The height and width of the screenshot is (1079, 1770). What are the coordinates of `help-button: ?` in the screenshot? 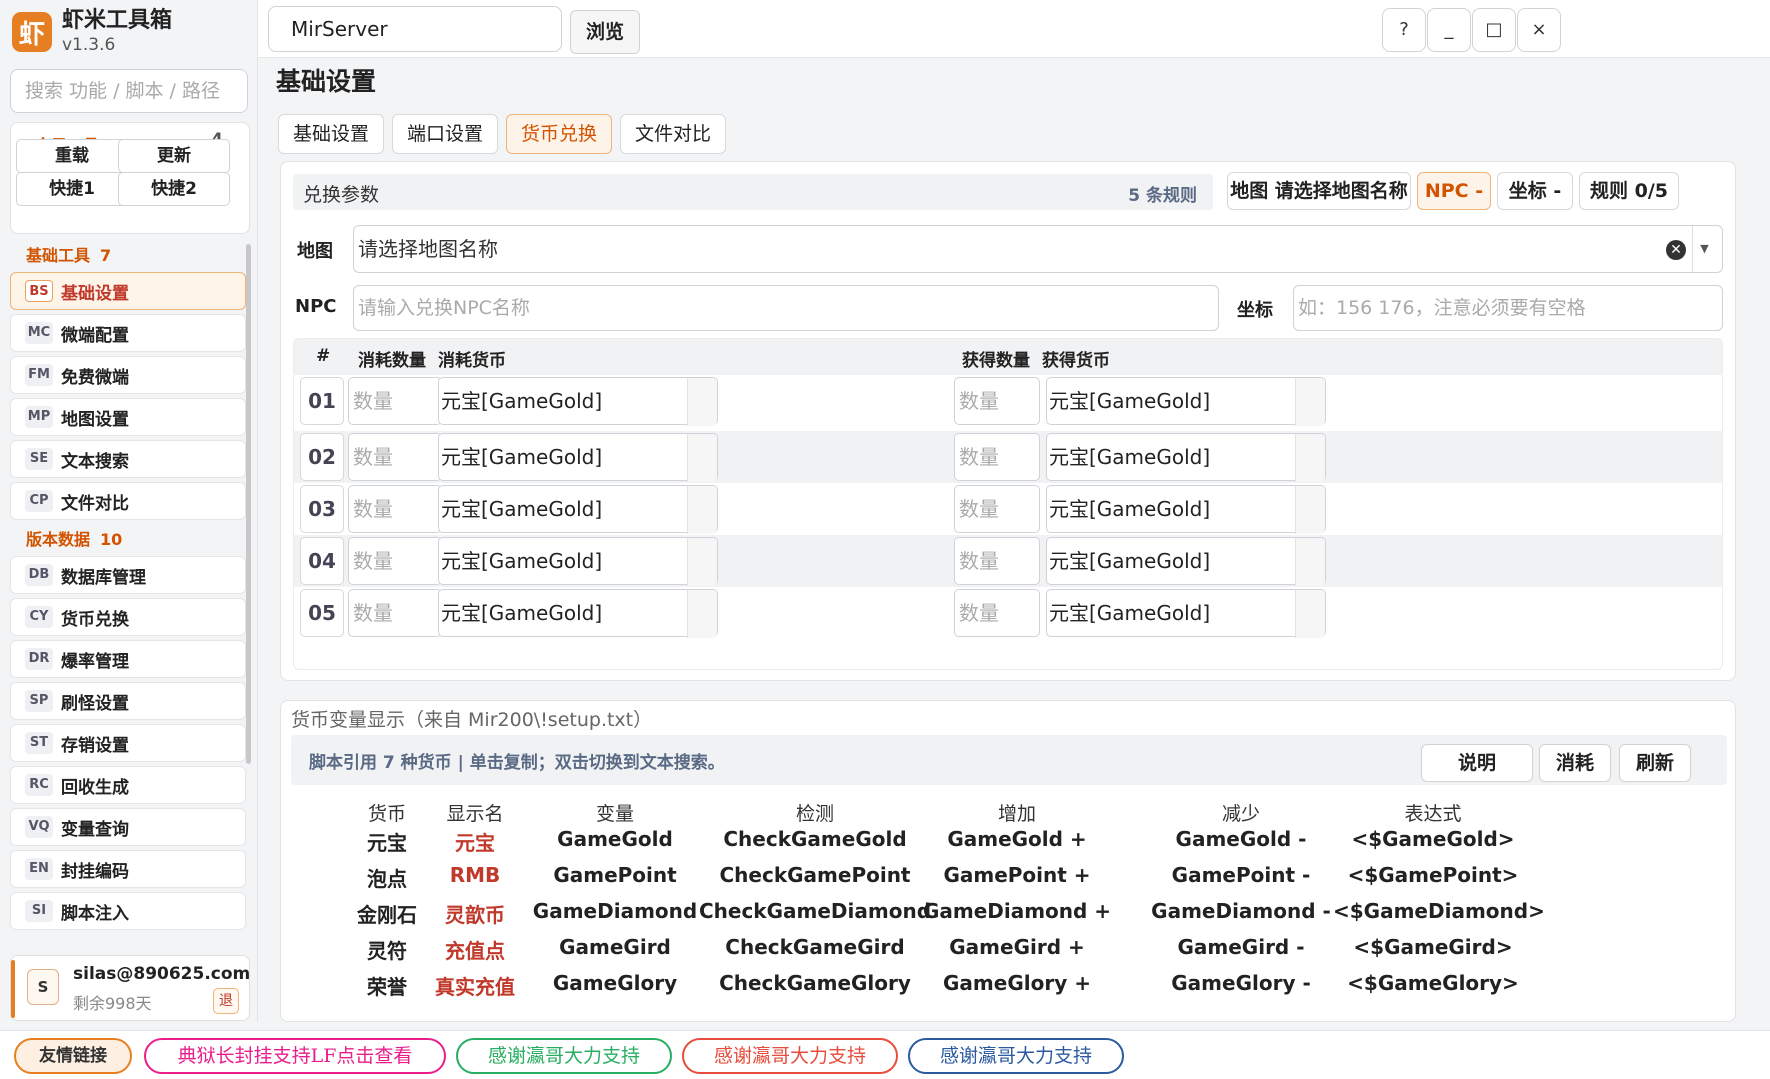 It's located at (1404, 30).